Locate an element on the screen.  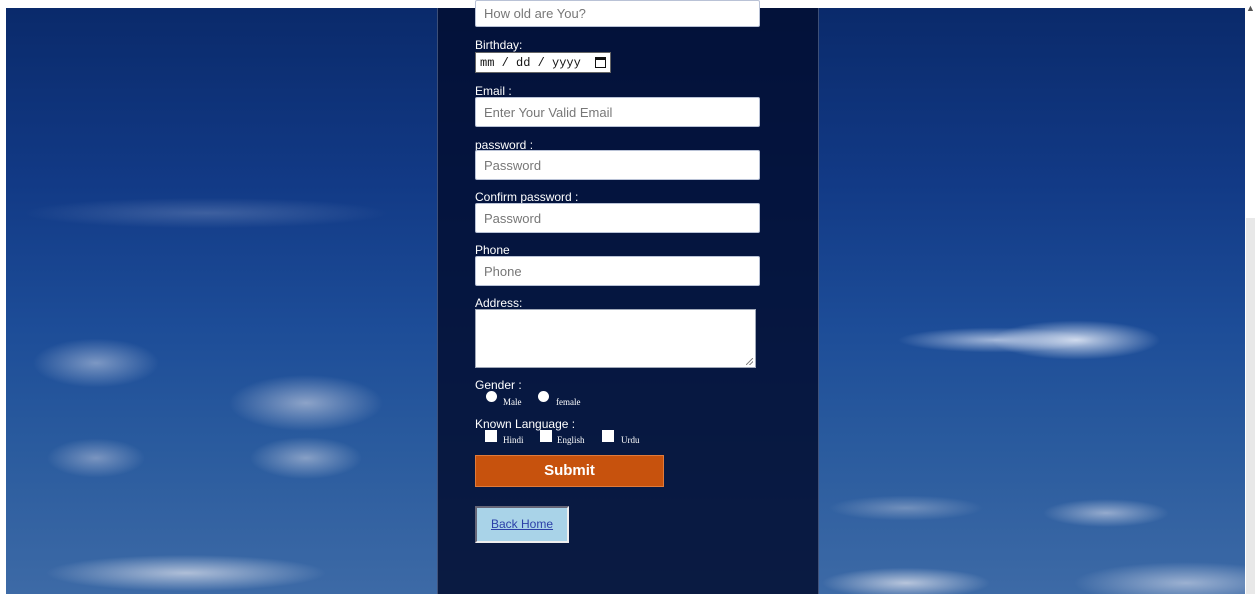
address-label: Address: is located at coordinates (499, 303).